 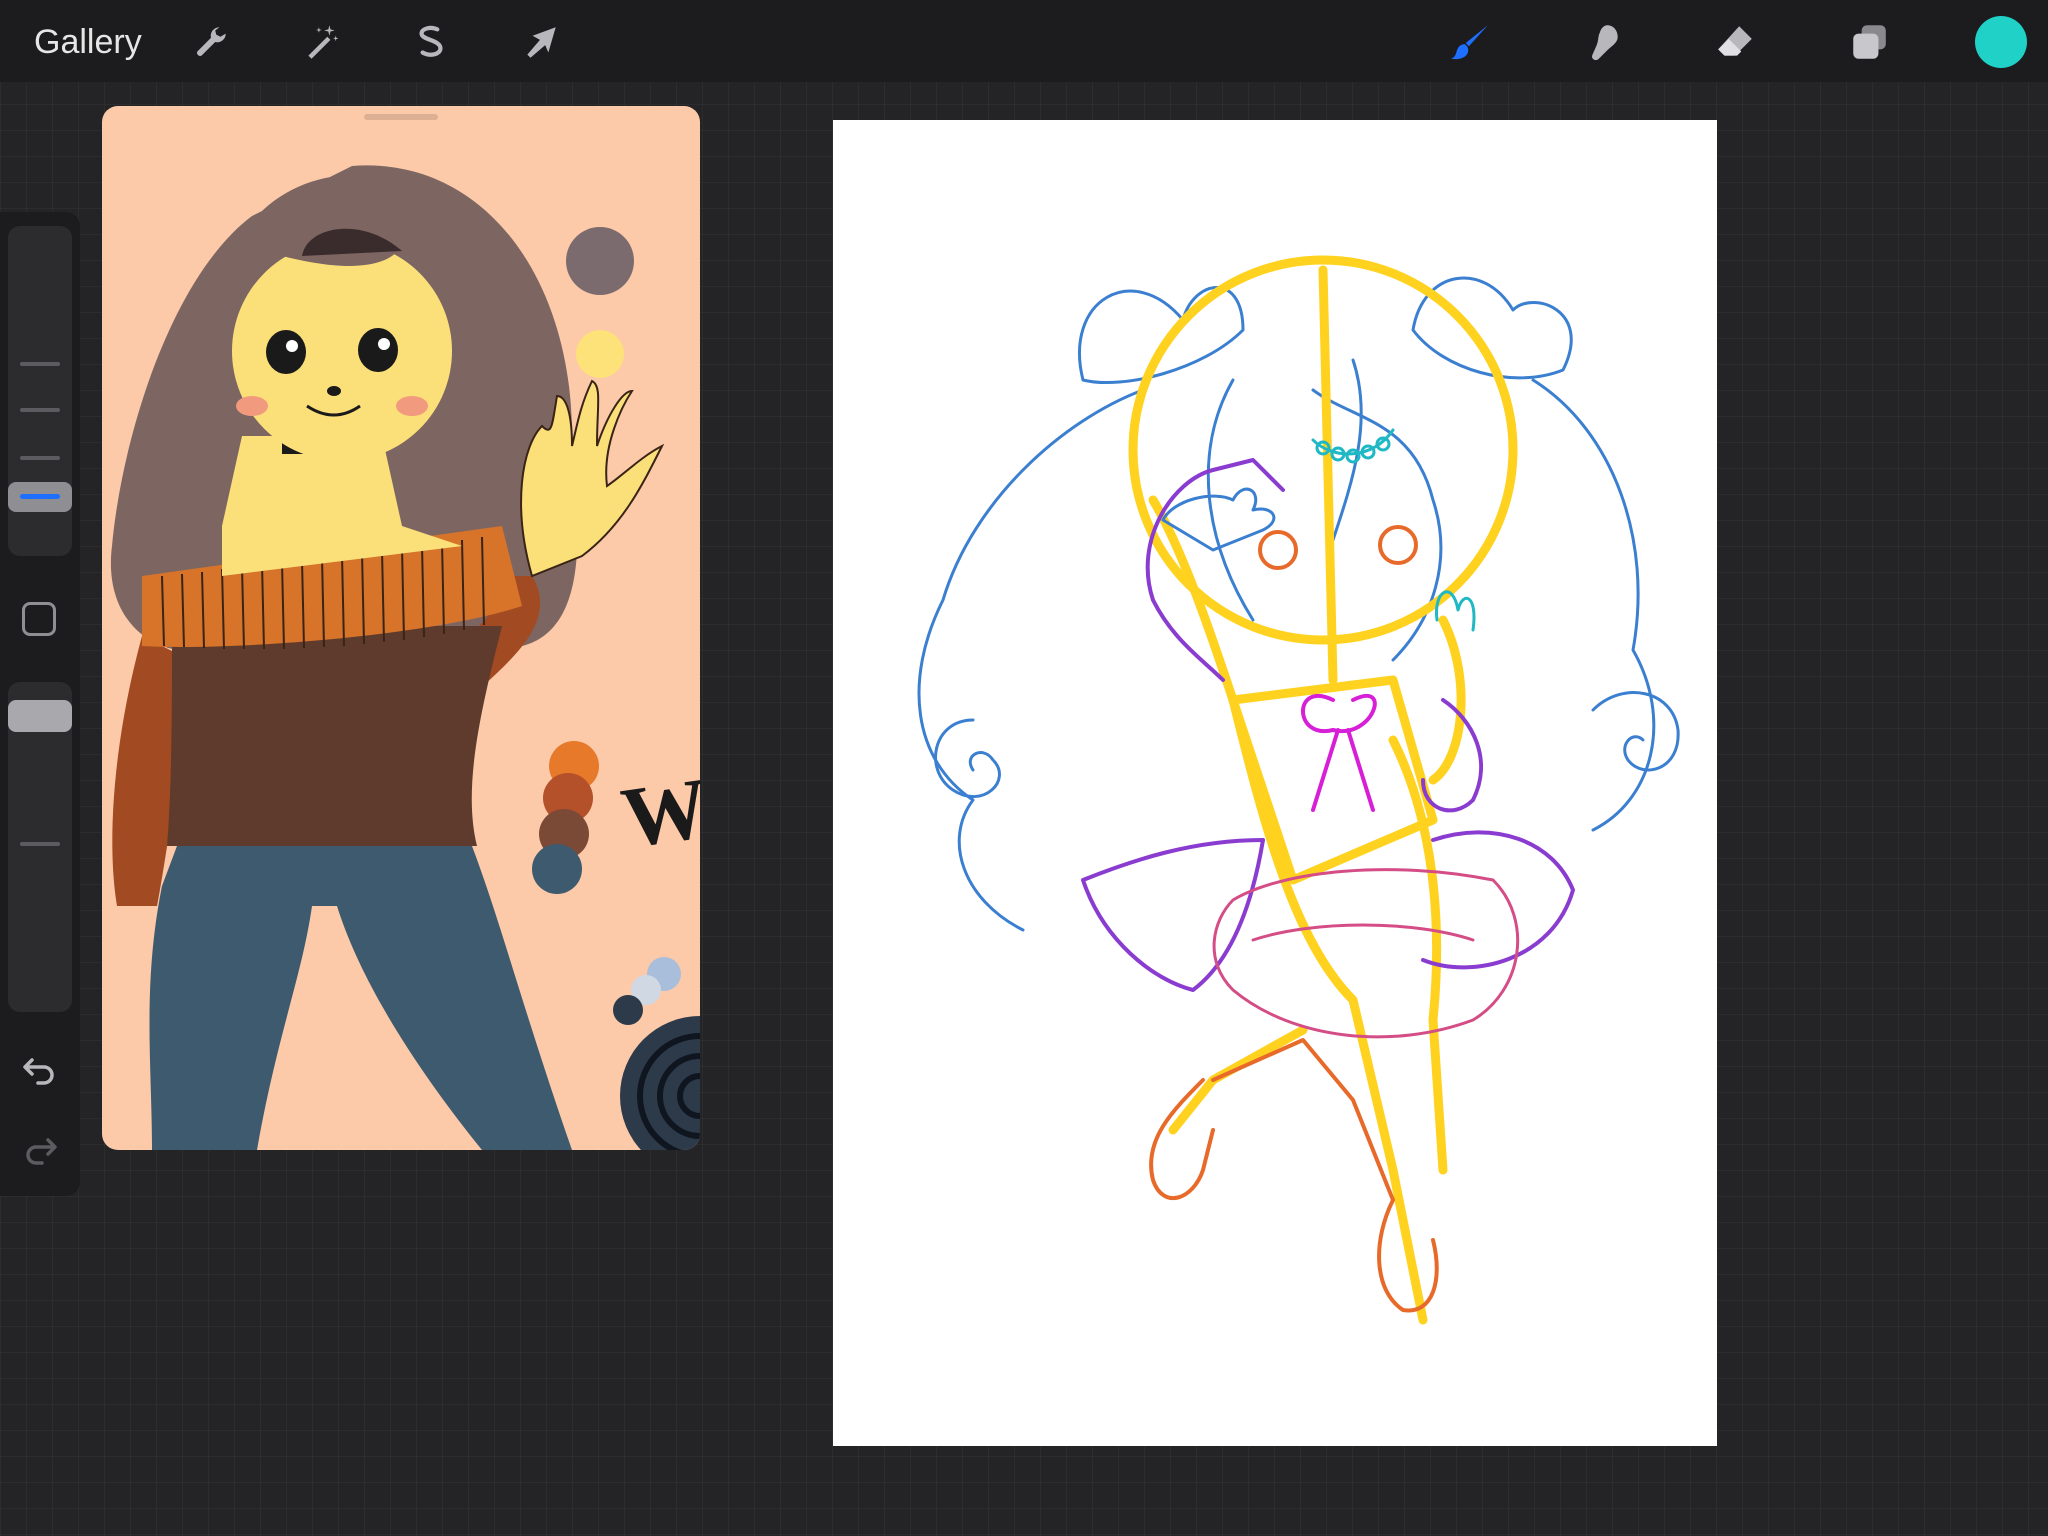 I want to click on left-sidebar, so click(x=40, y=704).